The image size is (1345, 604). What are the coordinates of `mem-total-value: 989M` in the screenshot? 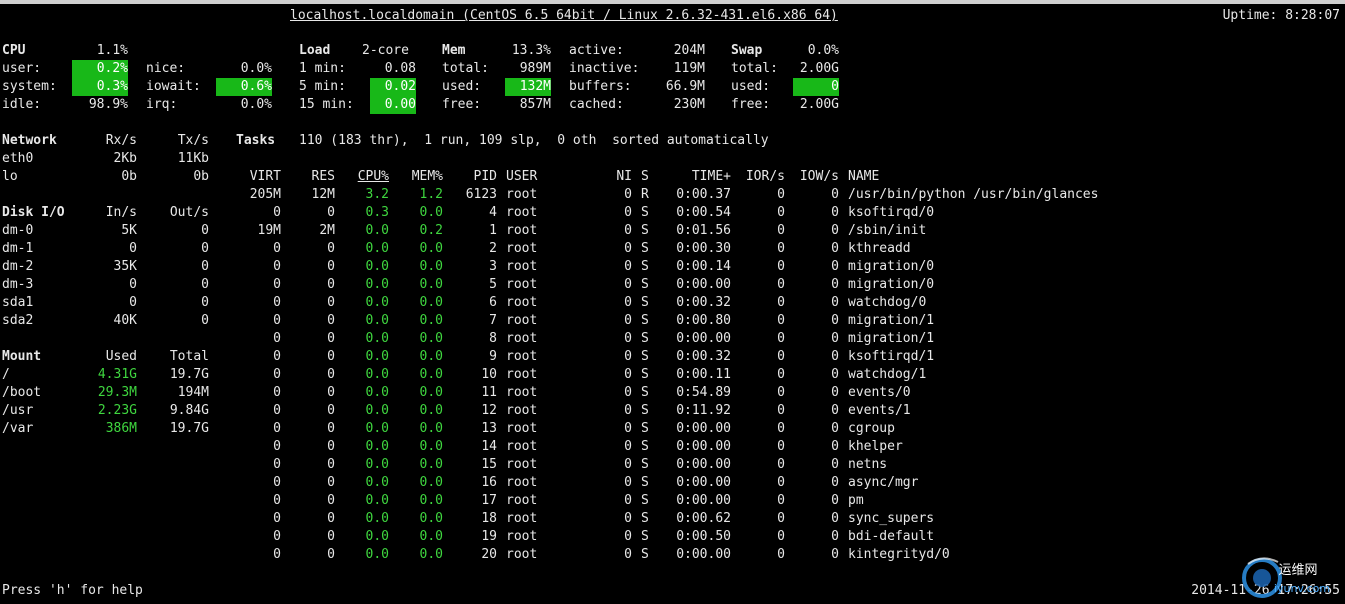 It's located at (535, 68).